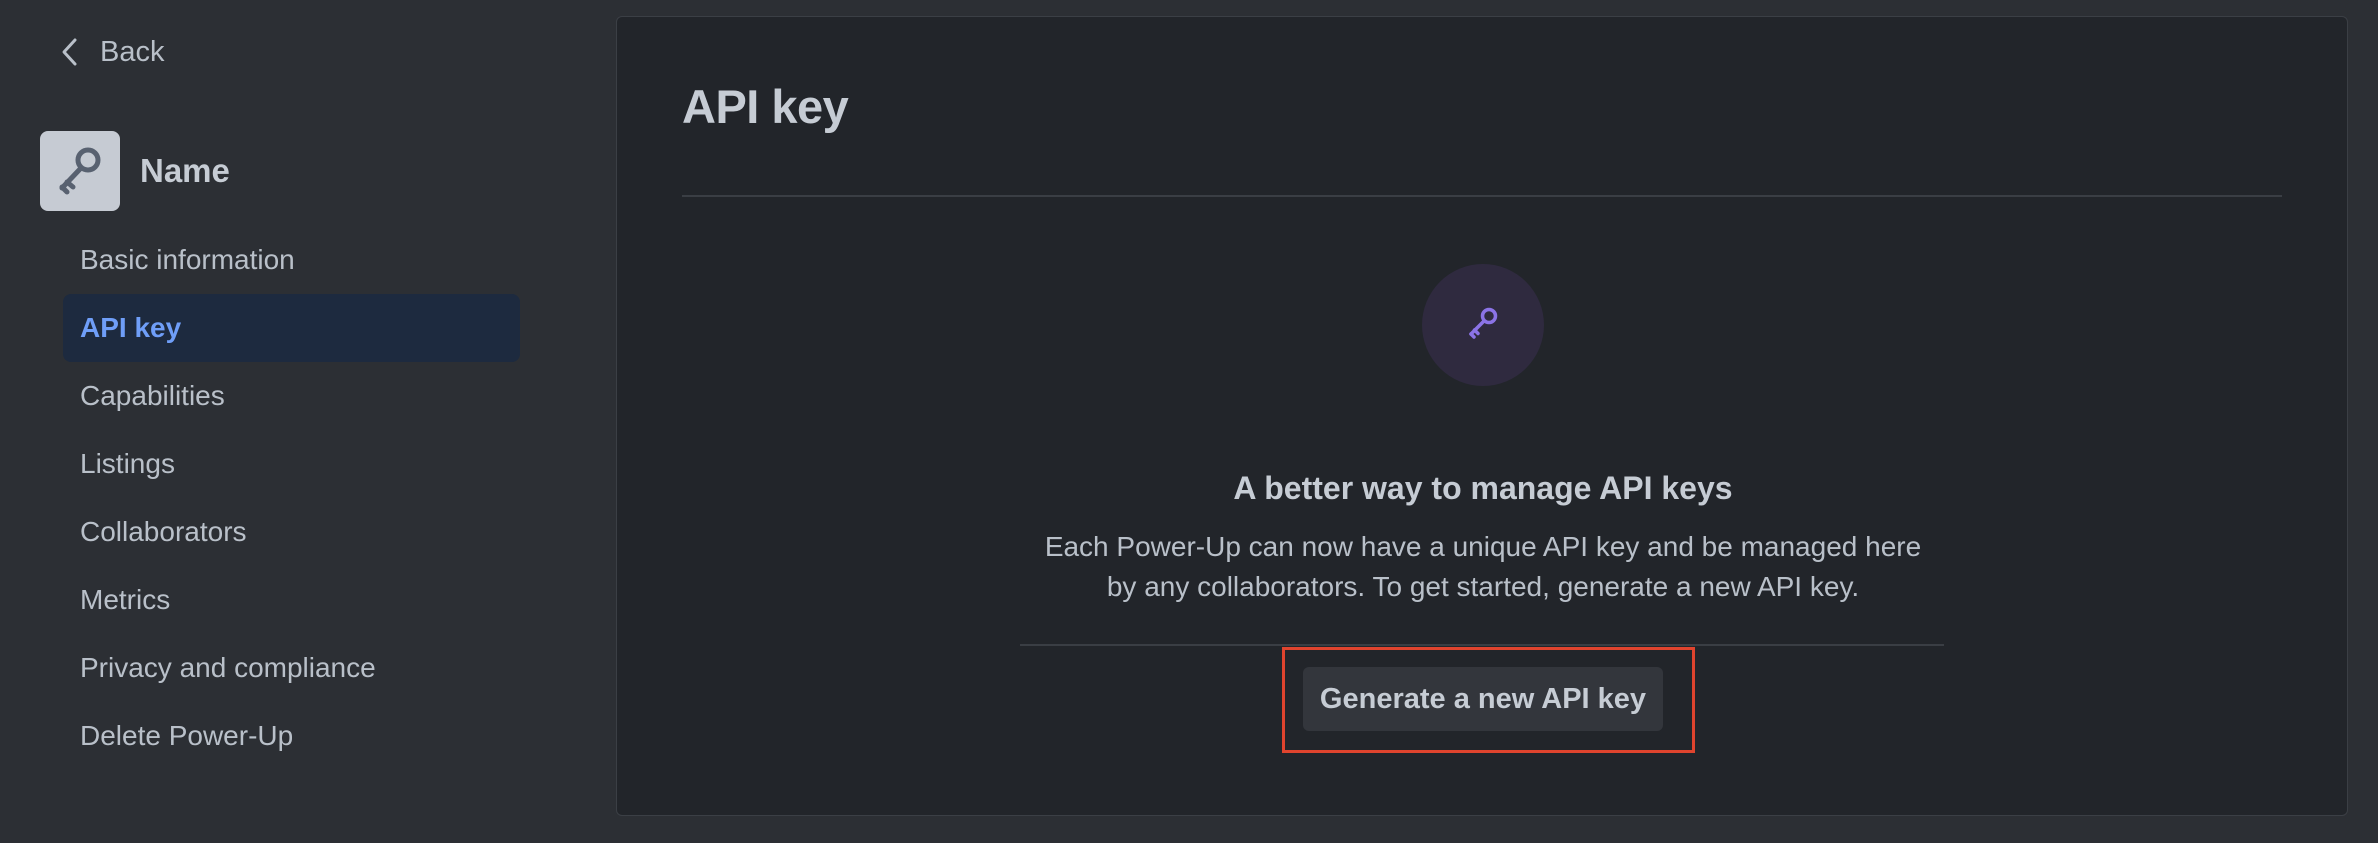 Image resolution: width=2378 pixels, height=843 pixels. I want to click on empty-state-heading: A better way to manage API keys, so click(1483, 488).